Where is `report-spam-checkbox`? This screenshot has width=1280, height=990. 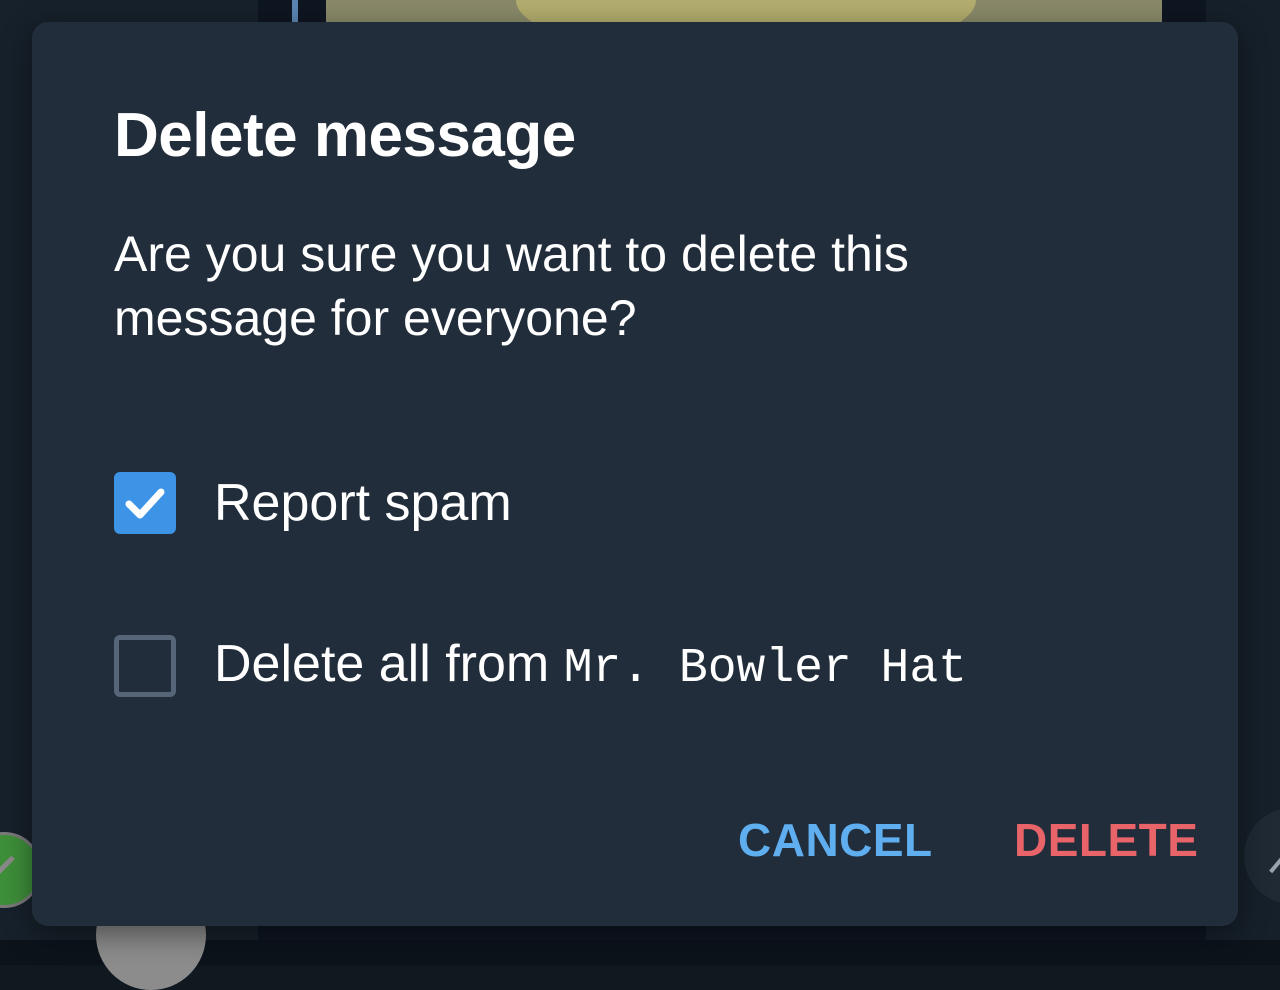 report-spam-checkbox is located at coordinates (145, 503).